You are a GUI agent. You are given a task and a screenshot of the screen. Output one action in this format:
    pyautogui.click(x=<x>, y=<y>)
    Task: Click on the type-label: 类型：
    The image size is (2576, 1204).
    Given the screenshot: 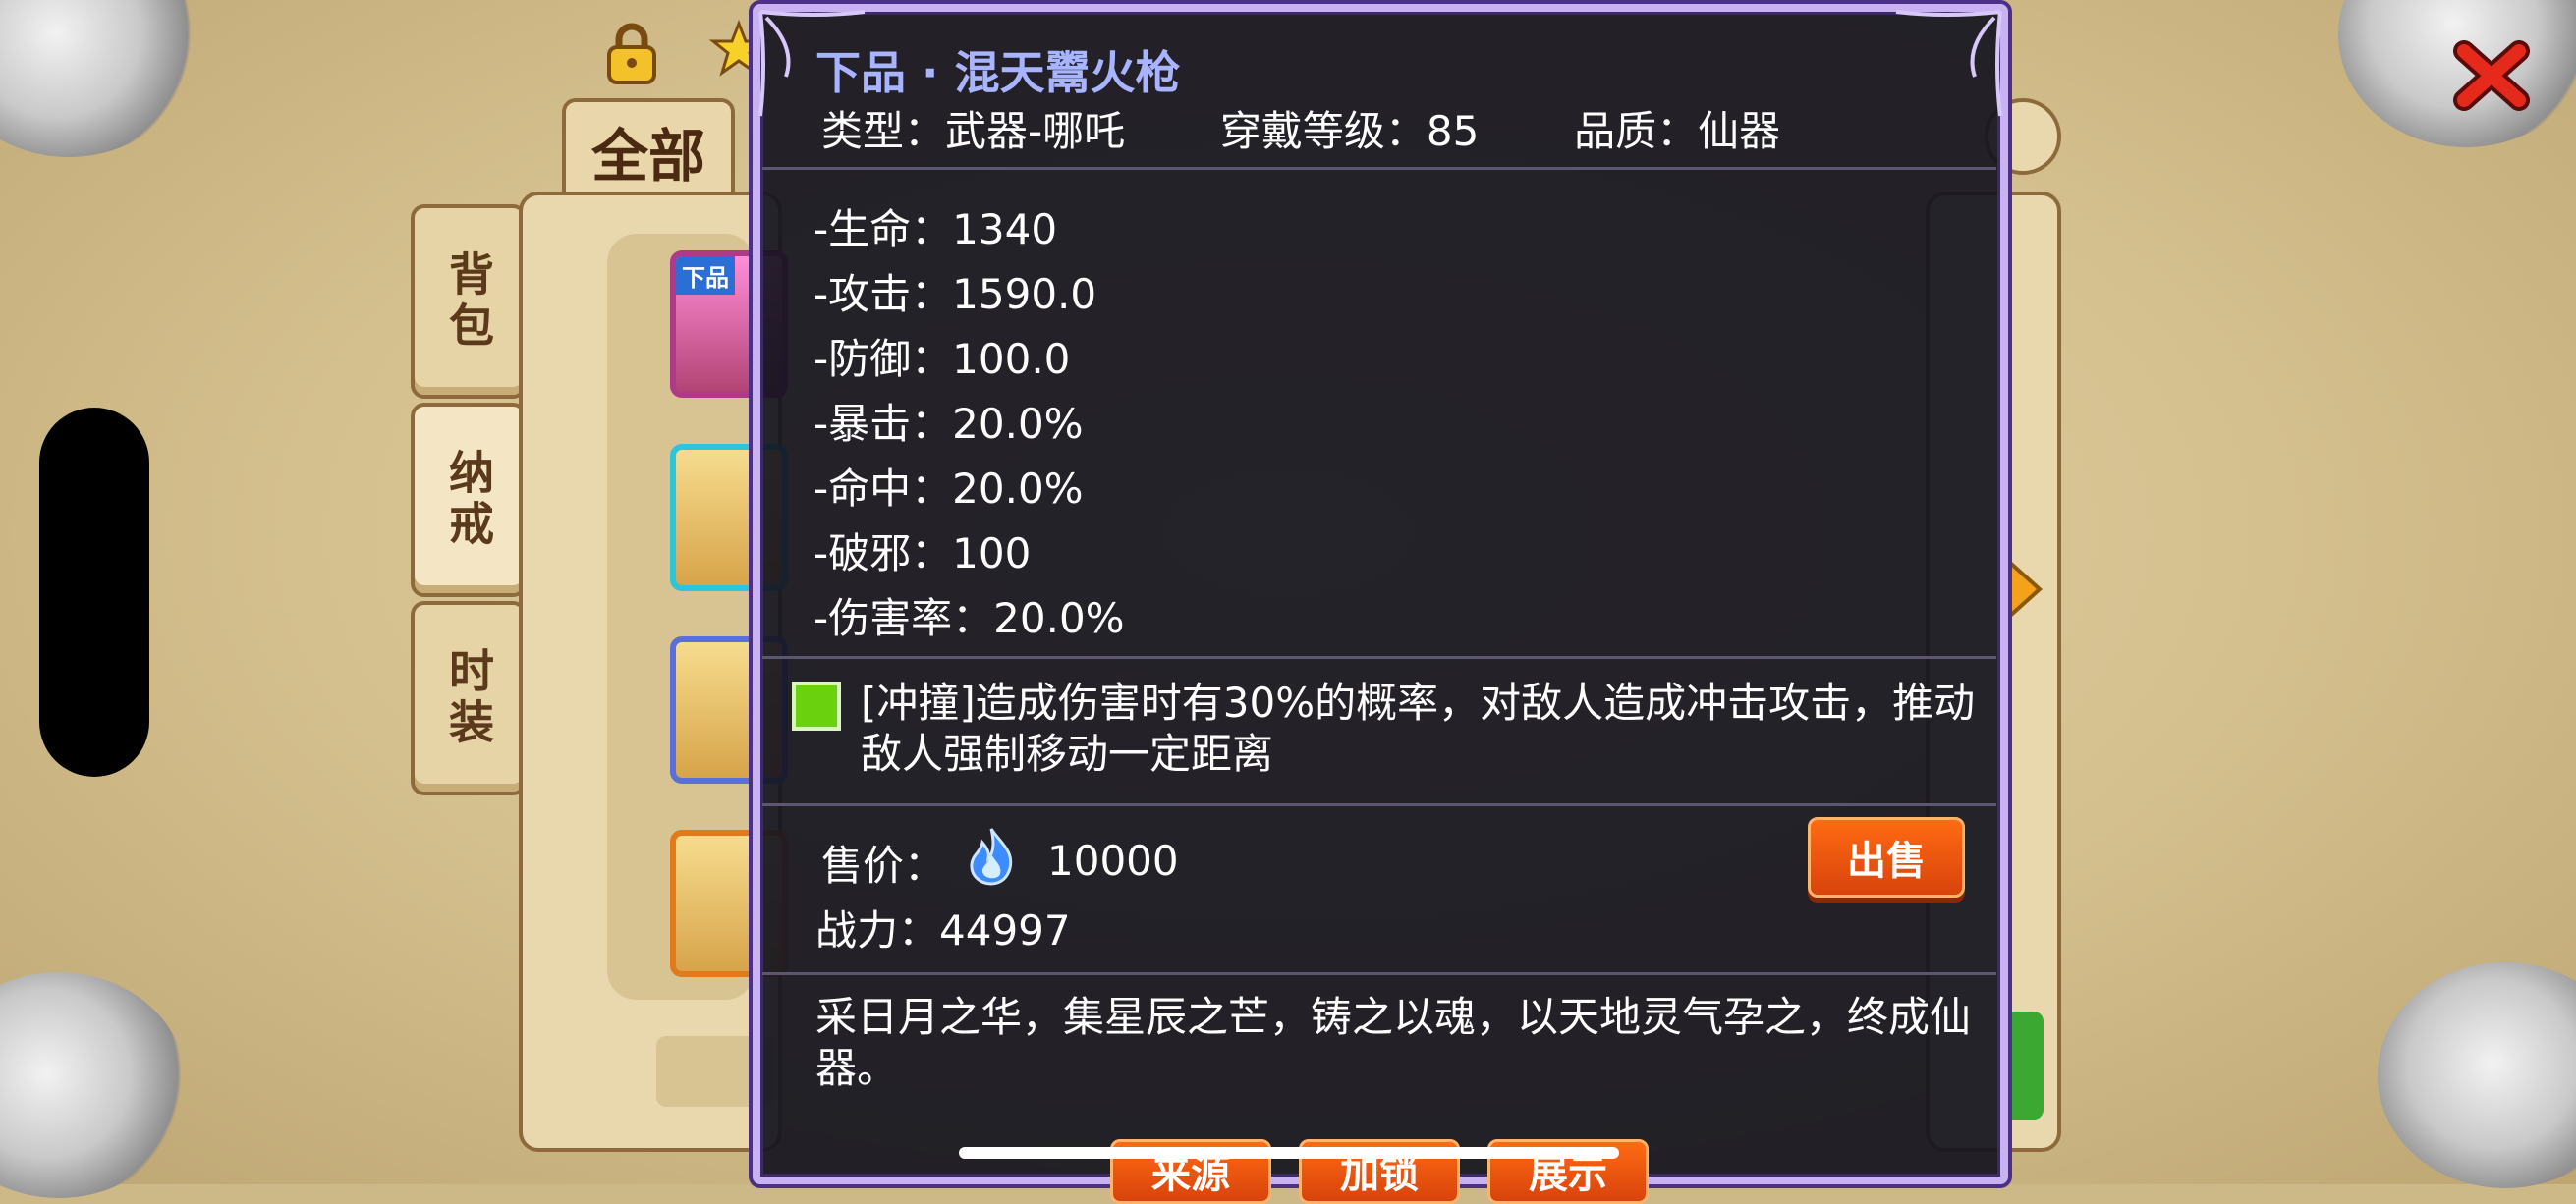 What is the action you would take?
    pyautogui.click(x=883, y=131)
    